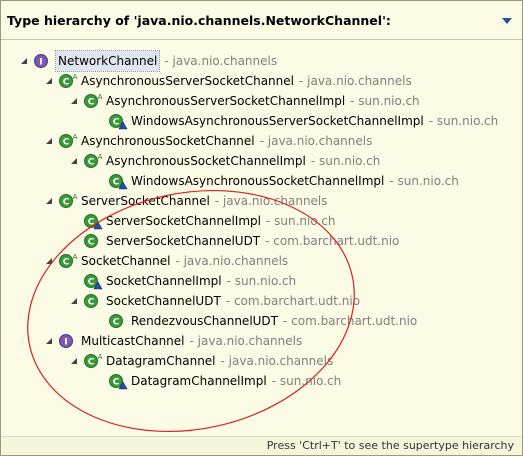 The height and width of the screenshot is (456, 523). Describe the element at coordinates (183, 241) in the screenshot. I see `tree-item-label: ServerSocketChannelUDT` at that location.